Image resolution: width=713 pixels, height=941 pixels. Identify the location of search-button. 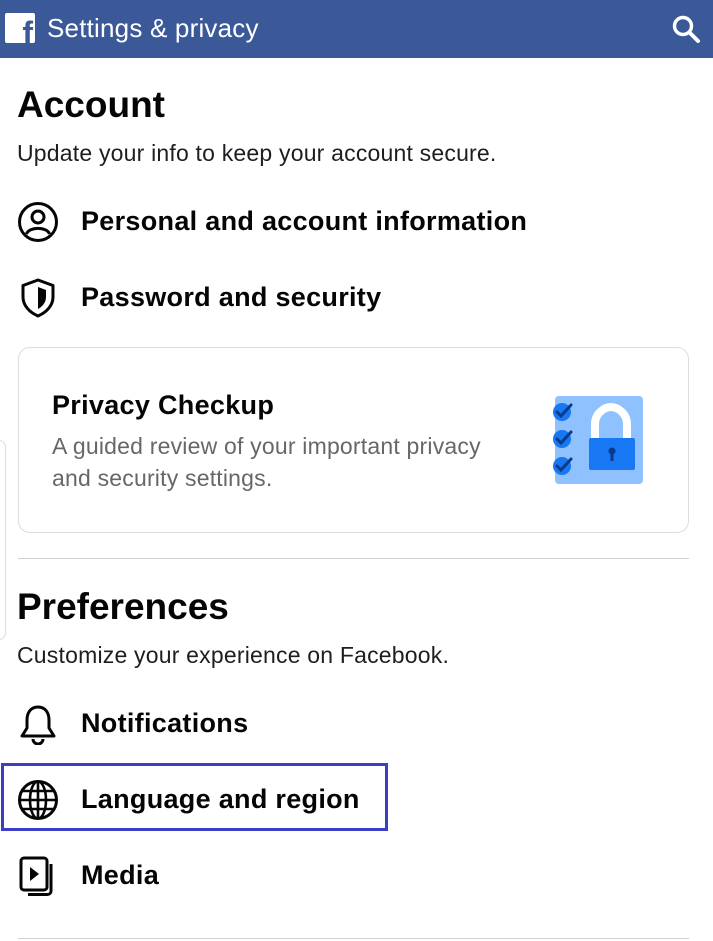
(686, 29).